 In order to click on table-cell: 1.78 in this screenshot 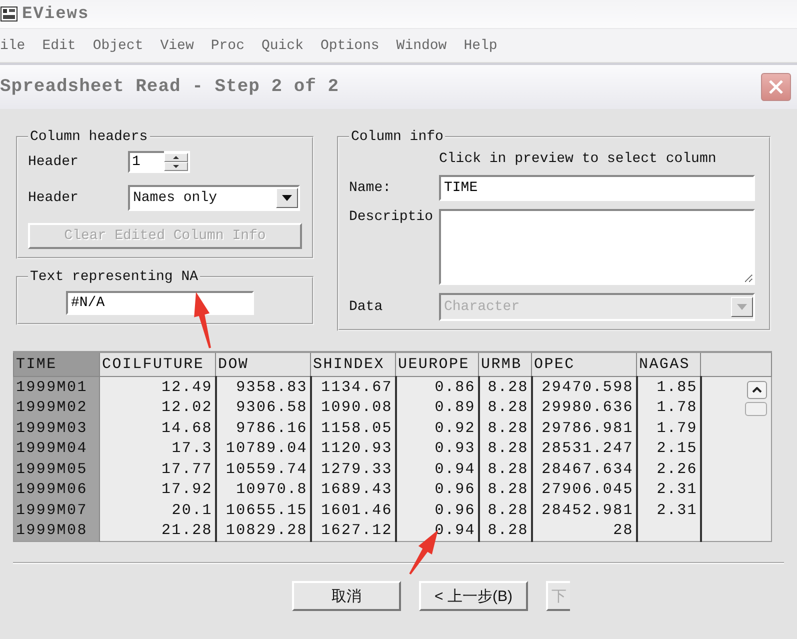, I will do `click(668, 408)`.